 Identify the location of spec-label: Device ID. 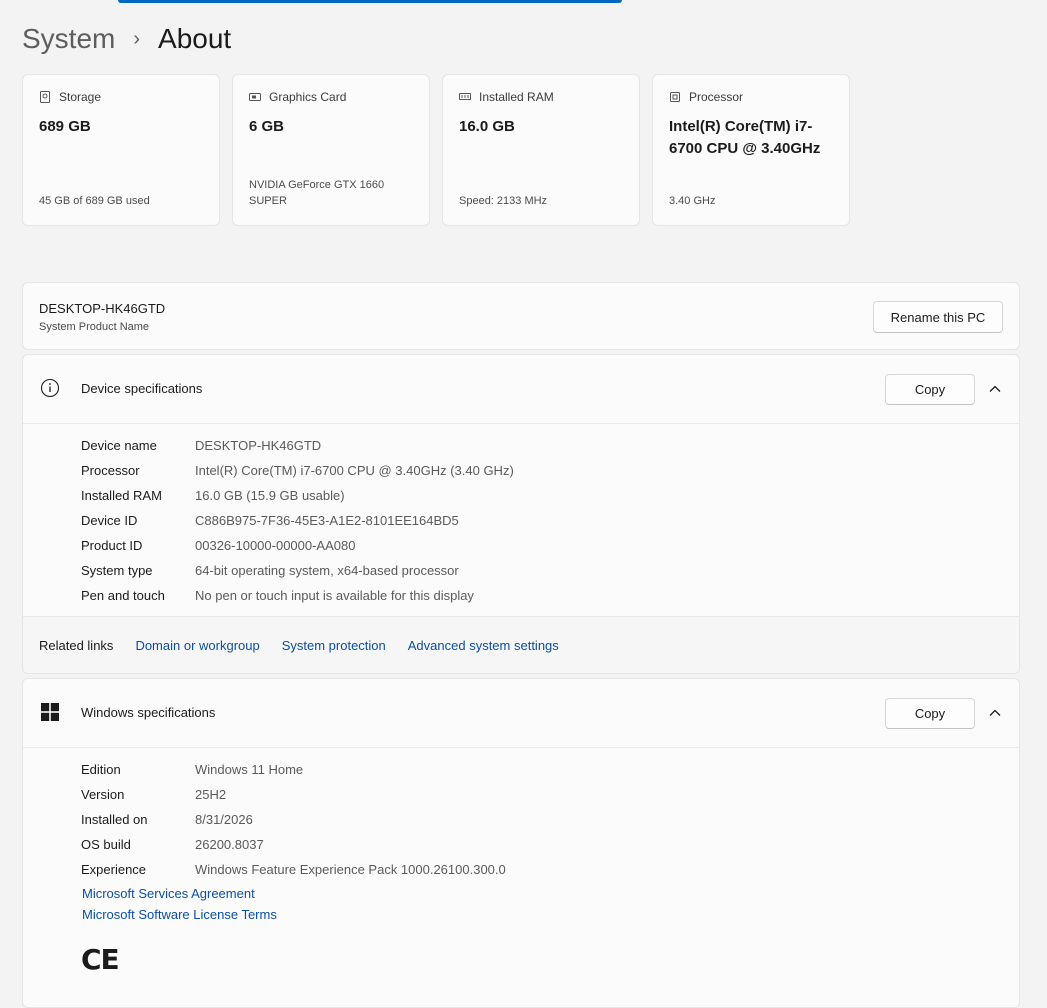
(109, 520).